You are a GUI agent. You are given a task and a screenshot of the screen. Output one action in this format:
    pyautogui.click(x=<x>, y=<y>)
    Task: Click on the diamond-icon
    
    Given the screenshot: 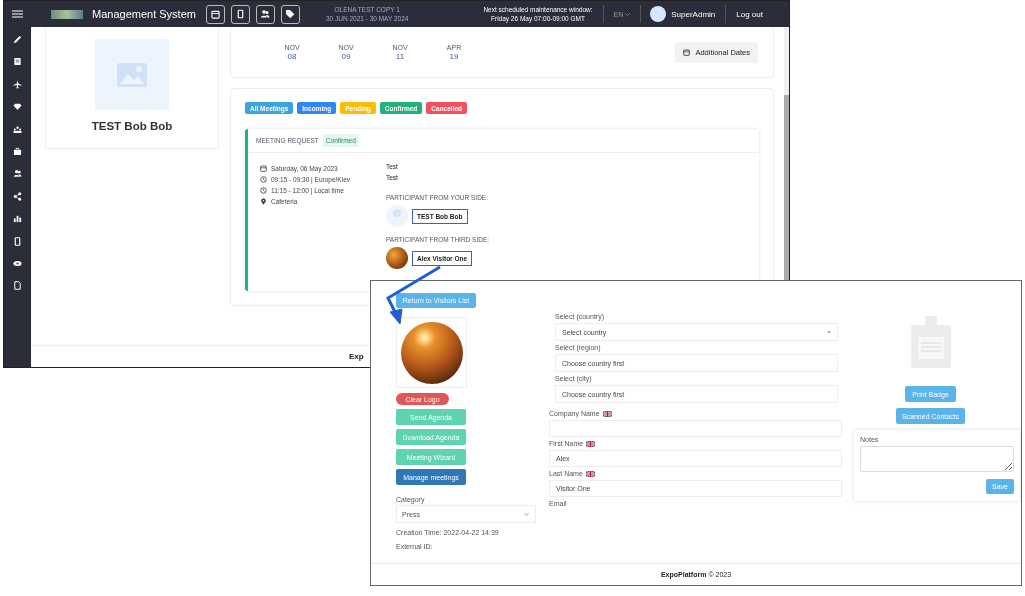 What is the action you would take?
    pyautogui.click(x=17, y=107)
    